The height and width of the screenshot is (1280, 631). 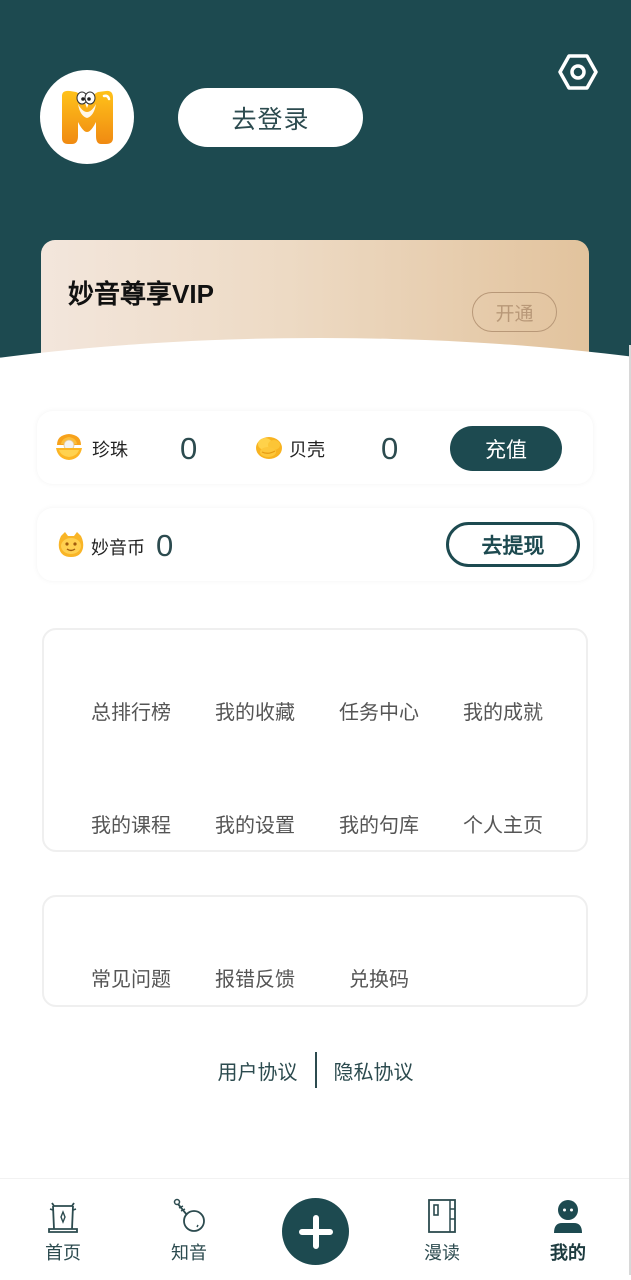 I want to click on tab-reading: 漫读, so click(x=442, y=1231).